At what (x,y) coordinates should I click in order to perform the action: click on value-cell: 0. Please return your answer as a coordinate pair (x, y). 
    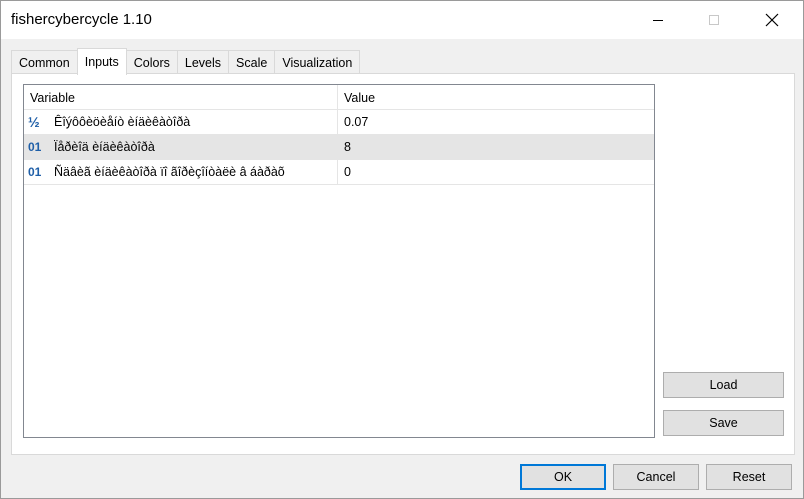
    Looking at the image, I should click on (496, 172).